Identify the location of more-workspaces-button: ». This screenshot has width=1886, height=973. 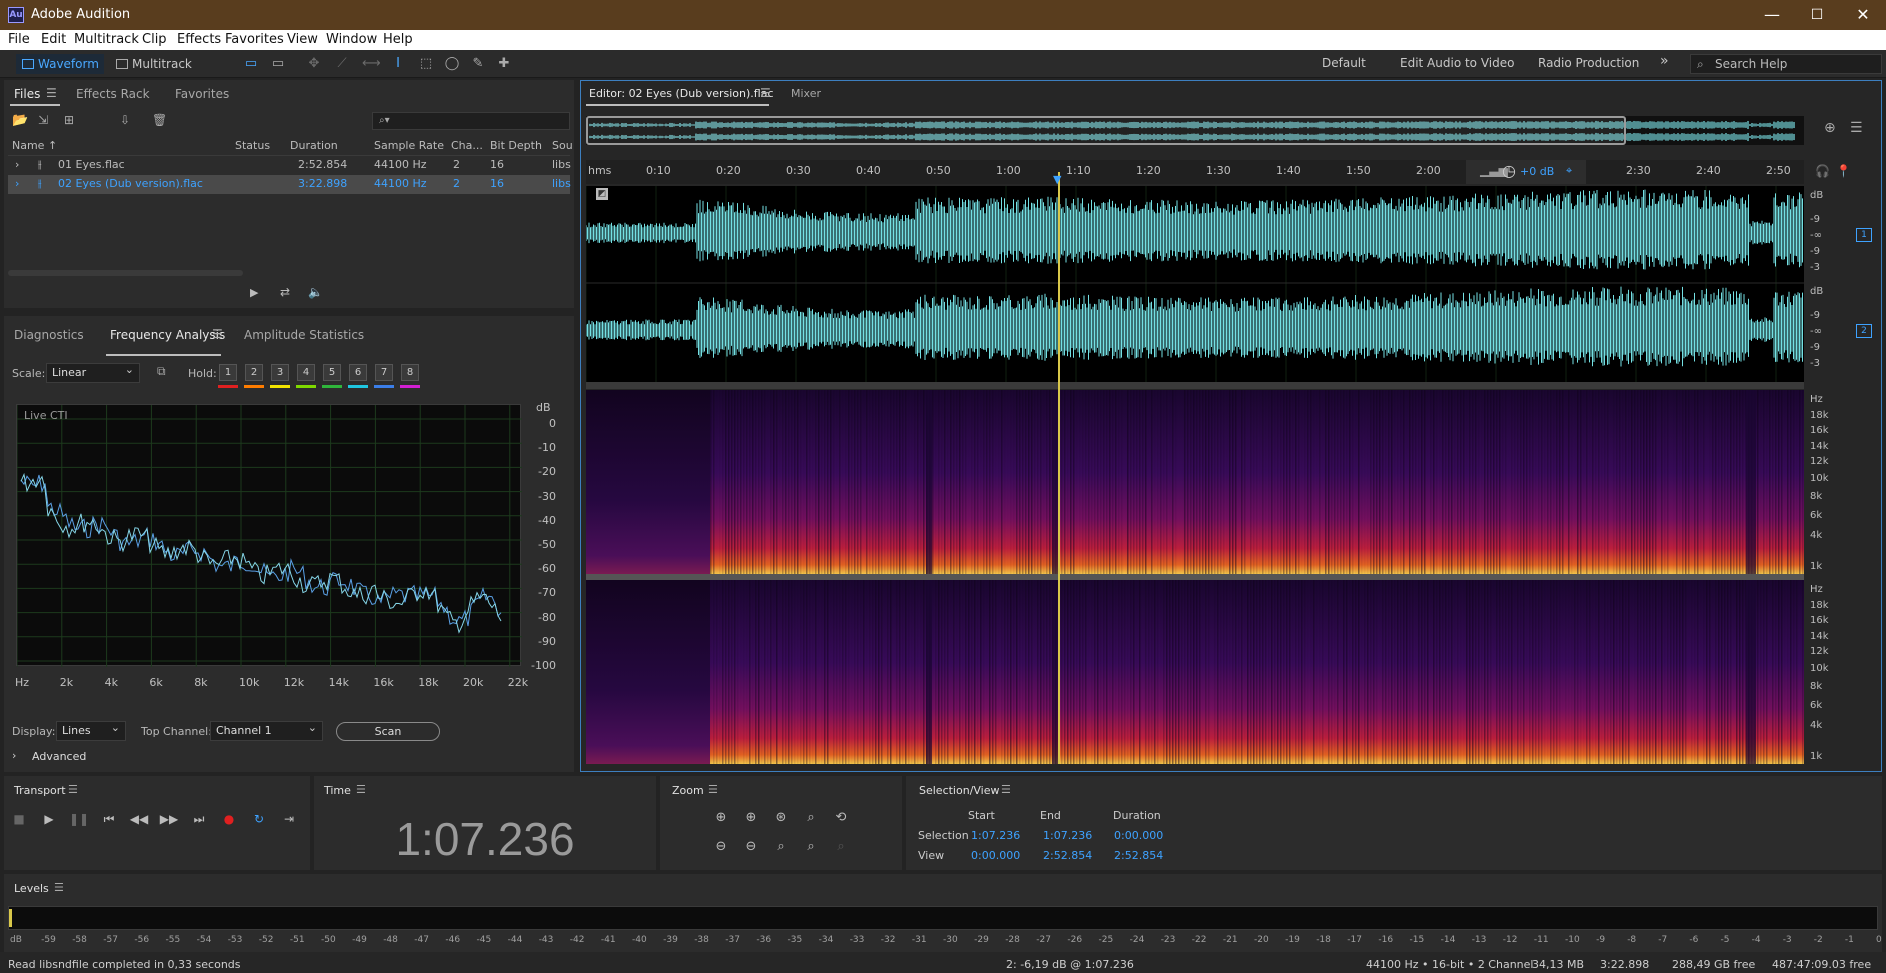
(1664, 61).